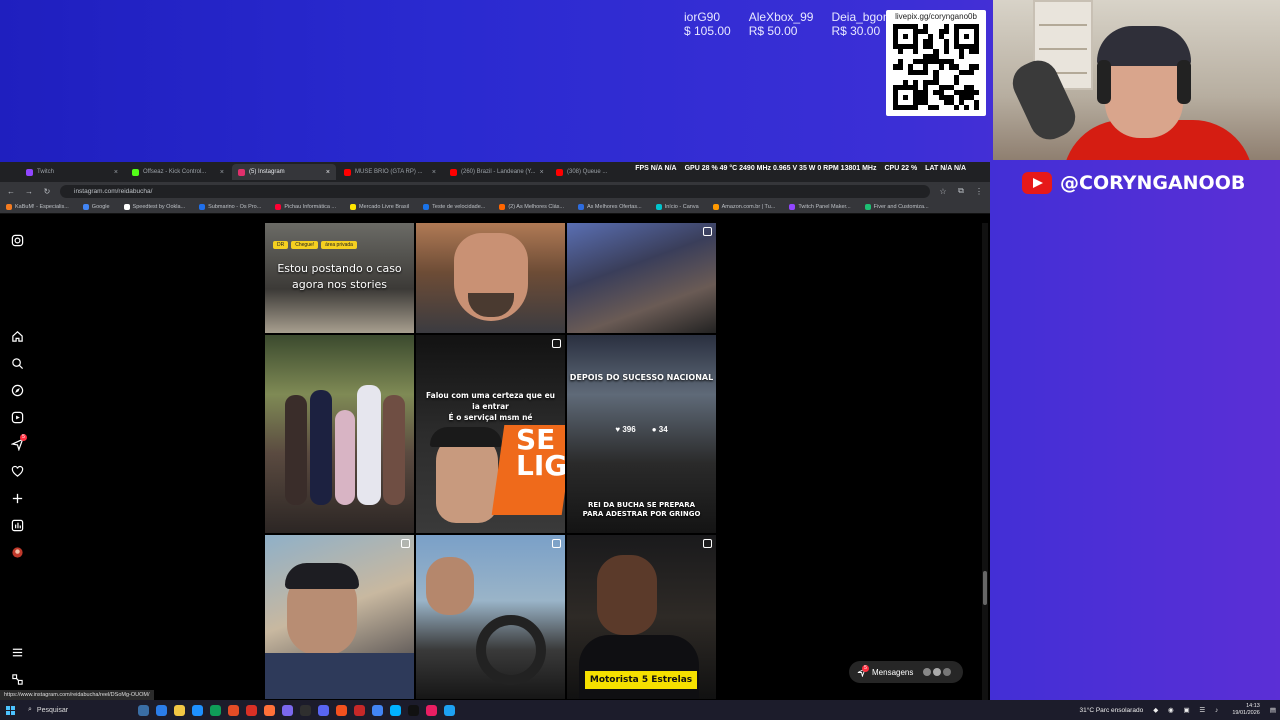 The width and height of the screenshot is (1280, 720). Describe the element at coordinates (18, 442) in the screenshot. I see `messages-icon: 5` at that location.